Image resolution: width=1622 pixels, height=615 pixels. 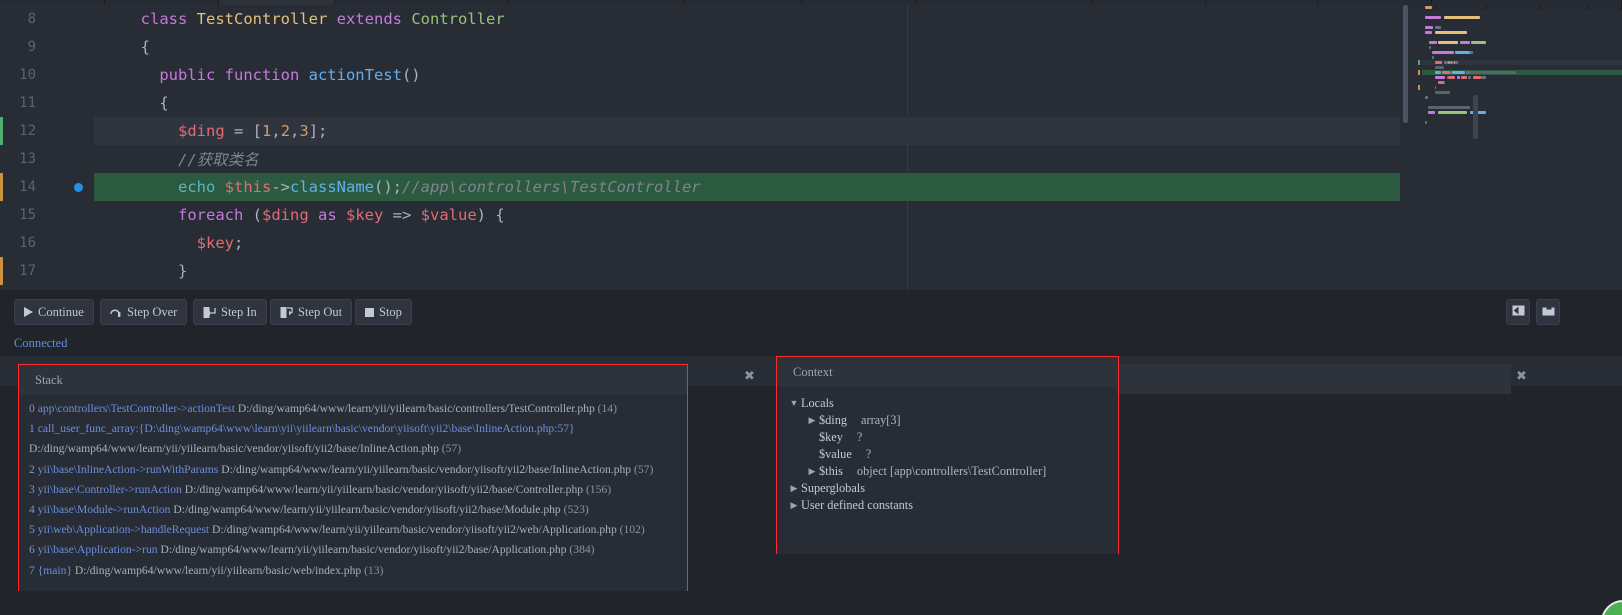 What do you see at coordinates (700, 103) in the screenshot?
I see `code-line: 11 {` at bounding box center [700, 103].